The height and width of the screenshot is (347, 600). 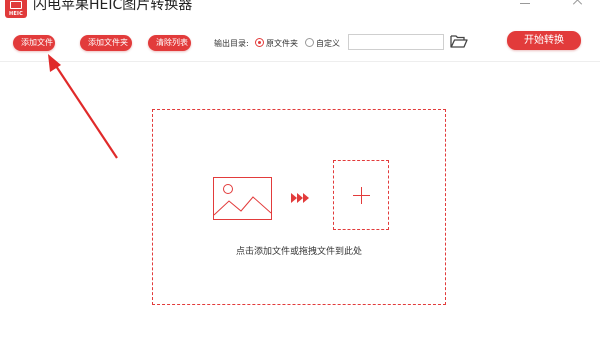 What do you see at coordinates (300, 61) in the screenshot?
I see `toolbar-divider` at bounding box center [300, 61].